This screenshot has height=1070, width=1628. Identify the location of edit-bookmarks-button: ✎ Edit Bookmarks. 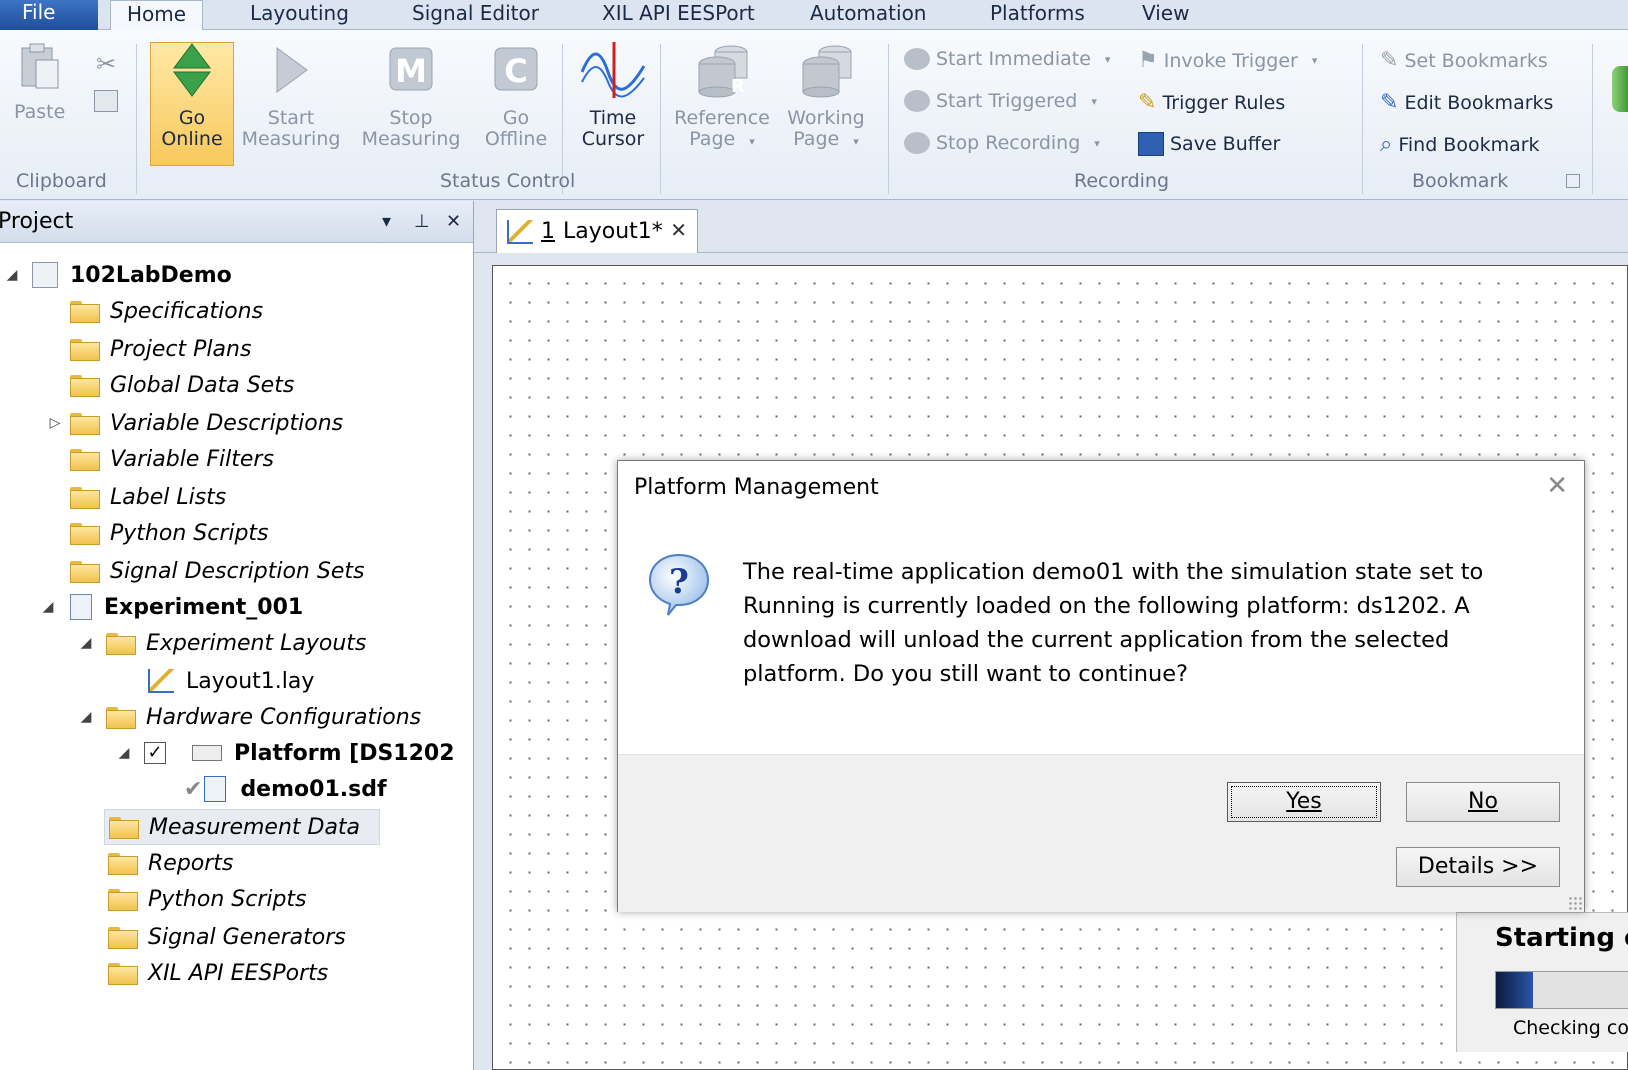
(1466, 102).